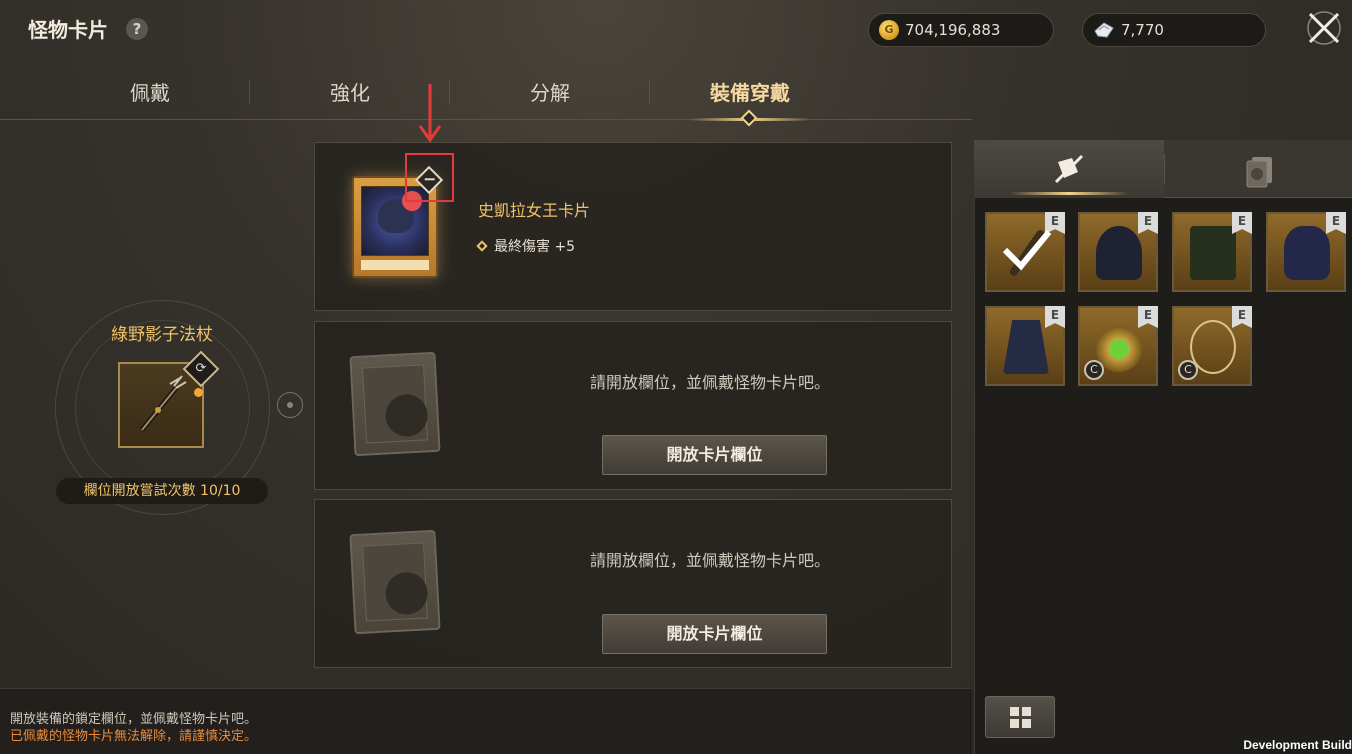 This screenshot has height=754, width=1352. What do you see at coordinates (1306, 252) in the screenshot?
I see `equipment-slot-gloves: E` at bounding box center [1306, 252].